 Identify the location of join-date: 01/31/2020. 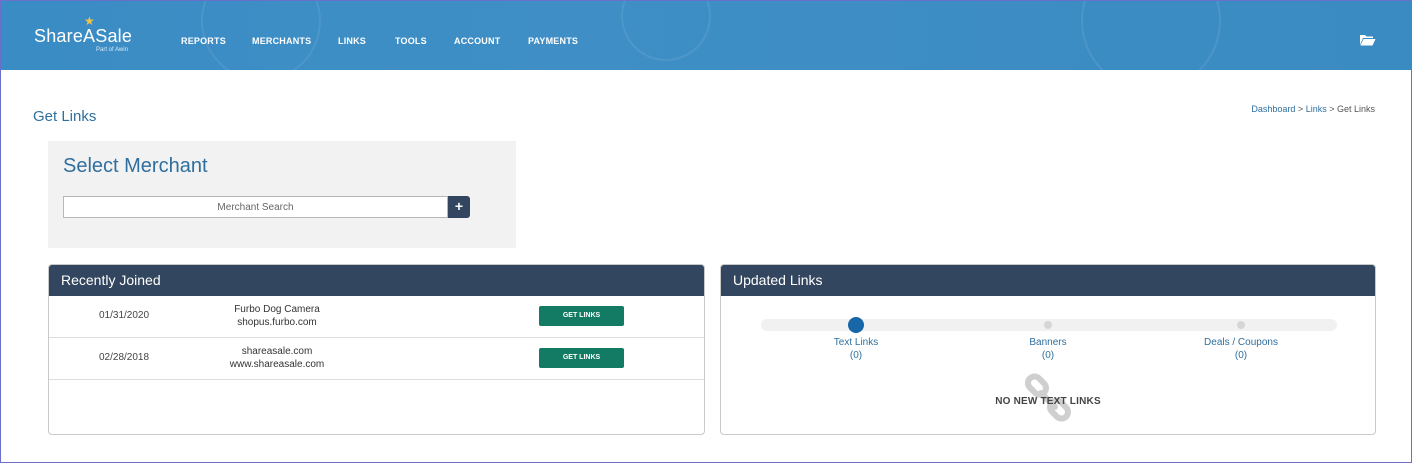
(124, 315).